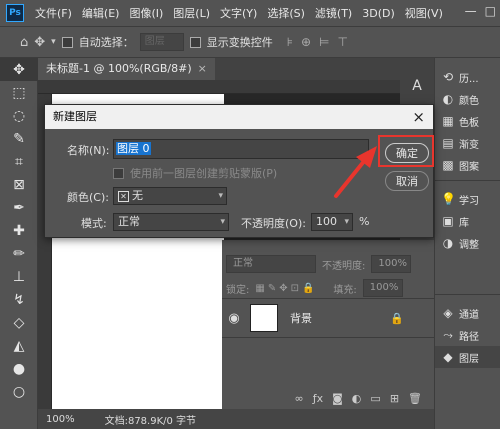 The height and width of the screenshot is (429, 500). Describe the element at coordinates (271, 264) in the screenshot. I see `blend-mode-dropdown: 正常` at that location.